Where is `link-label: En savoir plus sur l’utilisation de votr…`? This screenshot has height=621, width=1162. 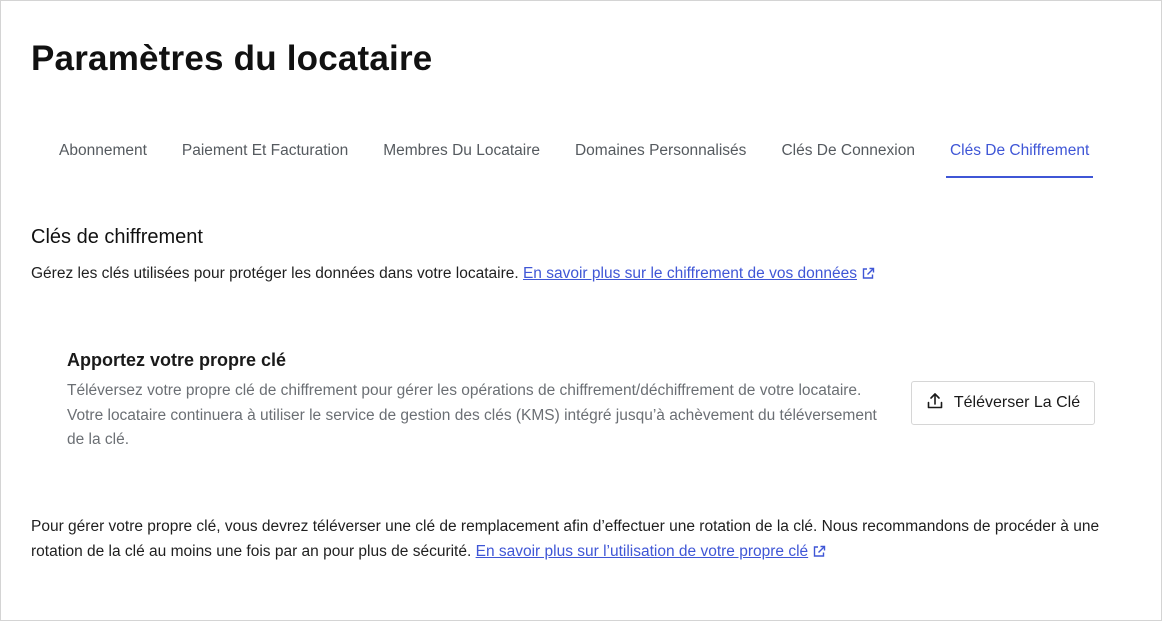 link-label: En savoir plus sur l’utilisation de votr… is located at coordinates (642, 551).